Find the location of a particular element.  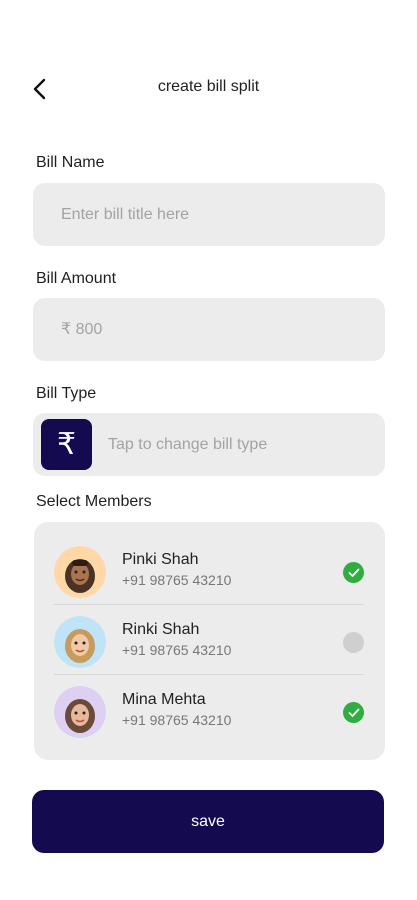

page-title: create bill split is located at coordinates (208, 86).